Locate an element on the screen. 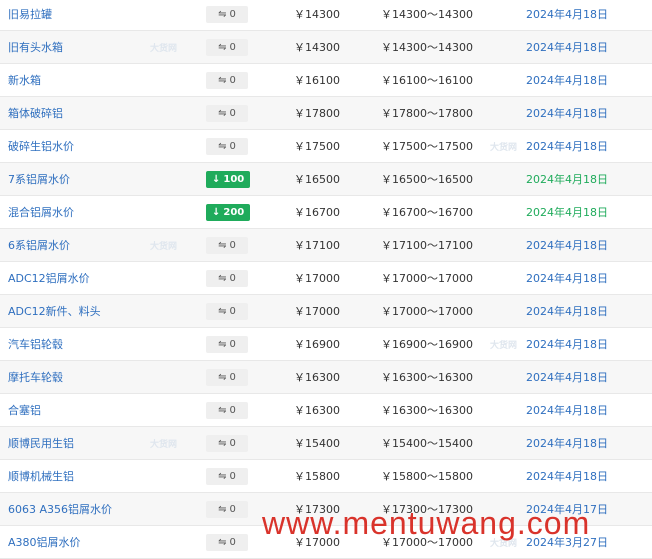 The height and width of the screenshot is (559, 652). product-name-link: 6063 A356铝屑水价 is located at coordinates (60, 509).